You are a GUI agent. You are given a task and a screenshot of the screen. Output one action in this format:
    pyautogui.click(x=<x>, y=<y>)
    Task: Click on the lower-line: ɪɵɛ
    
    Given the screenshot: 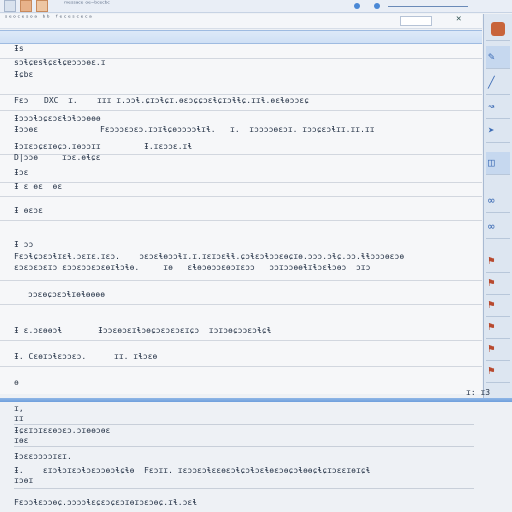 What is the action you would take?
    pyautogui.click(x=21, y=440)
    